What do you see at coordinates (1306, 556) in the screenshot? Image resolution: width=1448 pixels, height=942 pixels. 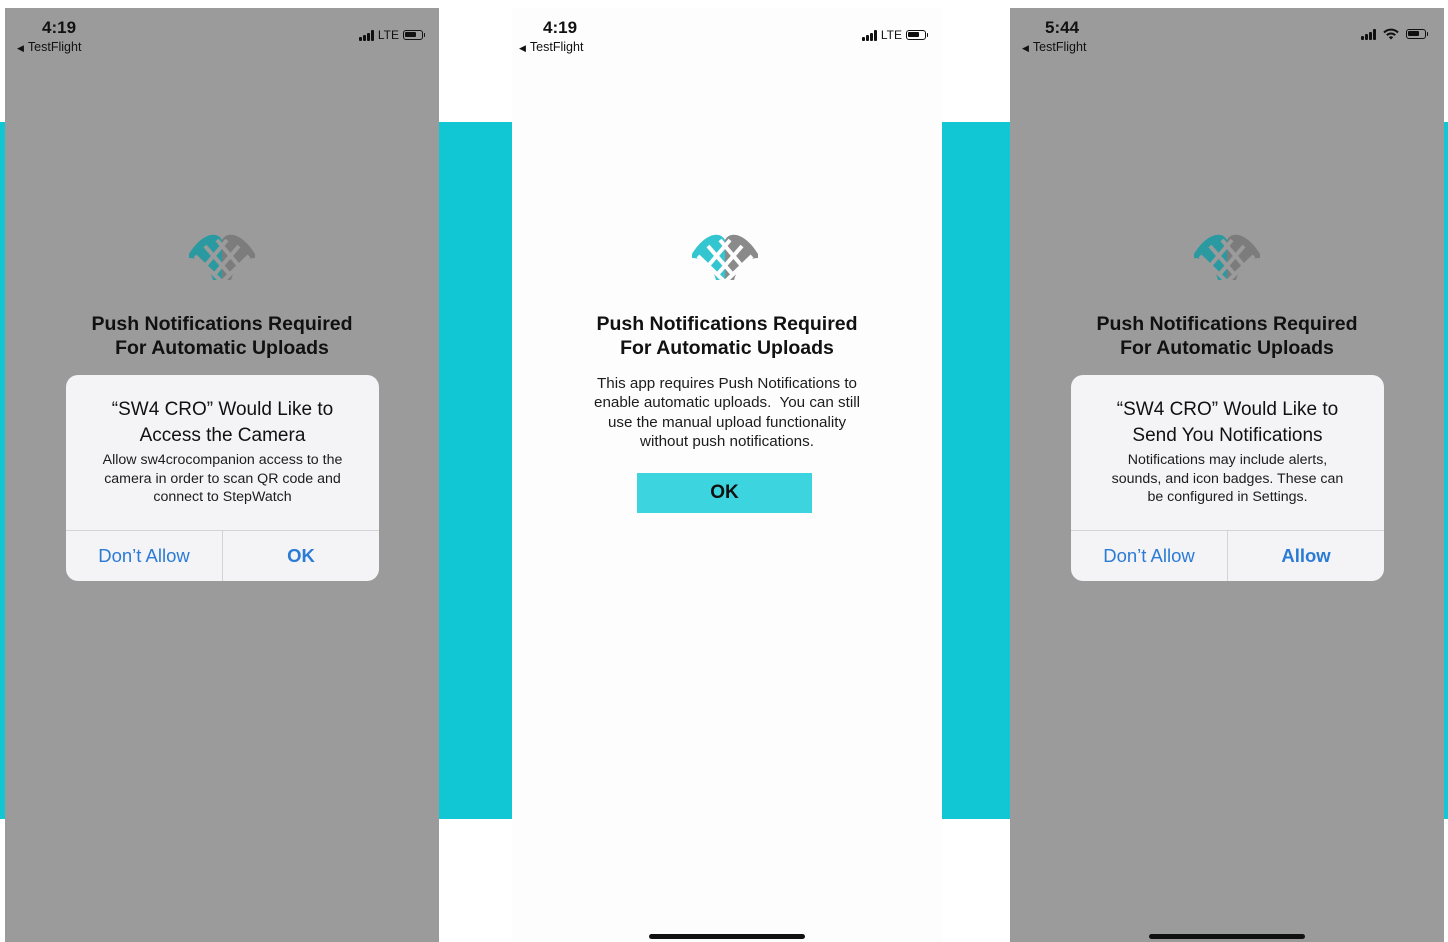 I see `allow-button: Allow` at bounding box center [1306, 556].